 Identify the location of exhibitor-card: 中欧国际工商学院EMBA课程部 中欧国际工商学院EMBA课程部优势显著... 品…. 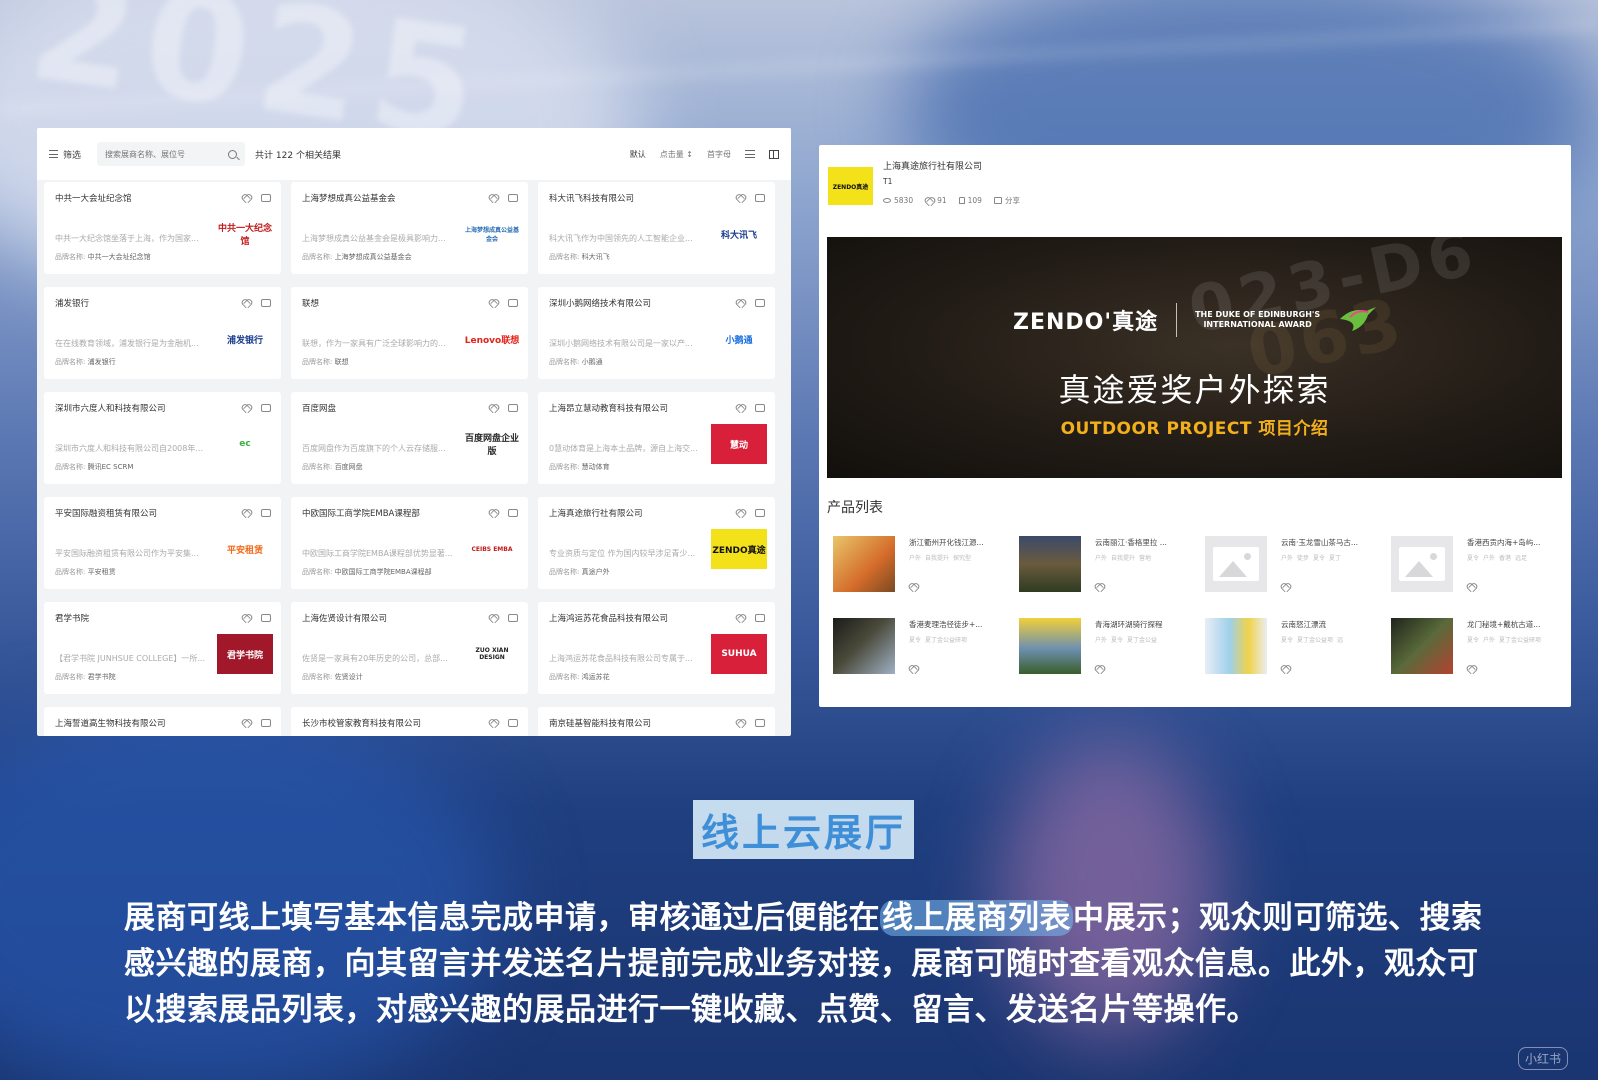
(409, 543).